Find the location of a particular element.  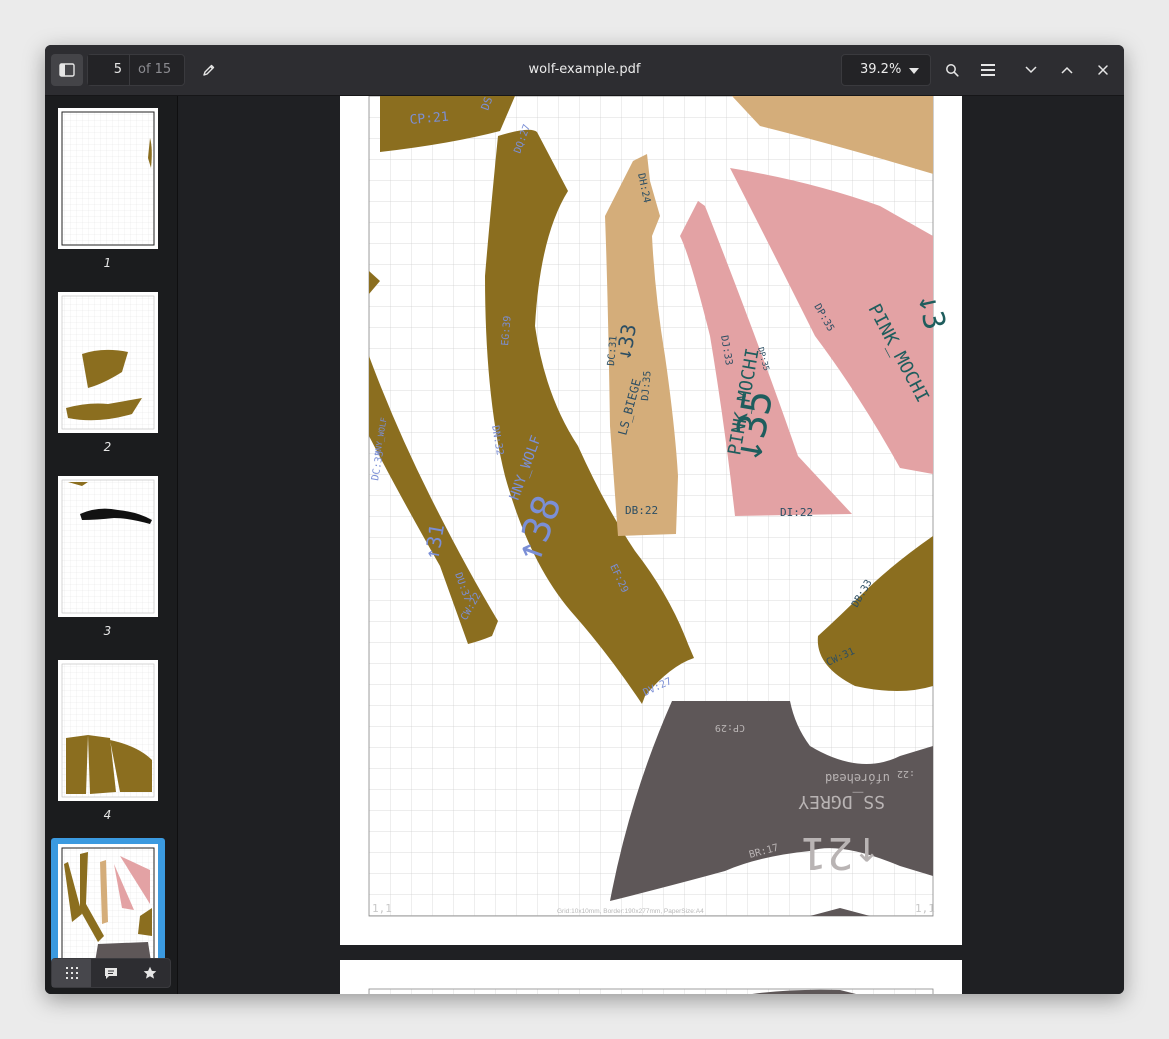

annotations-view-button is located at coordinates (110, 973).